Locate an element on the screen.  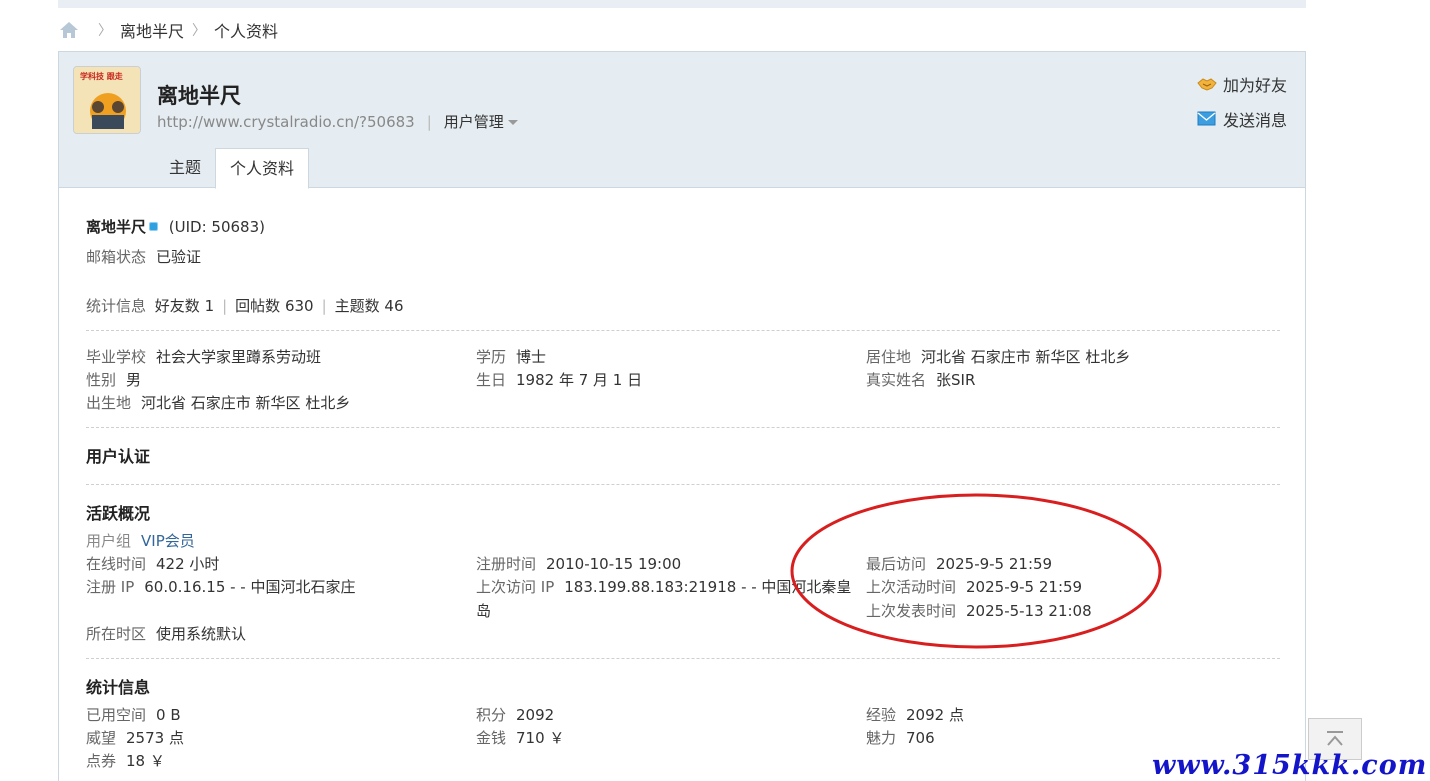
svg-text: 学科技 跟走 is located at coordinates (102, 76).